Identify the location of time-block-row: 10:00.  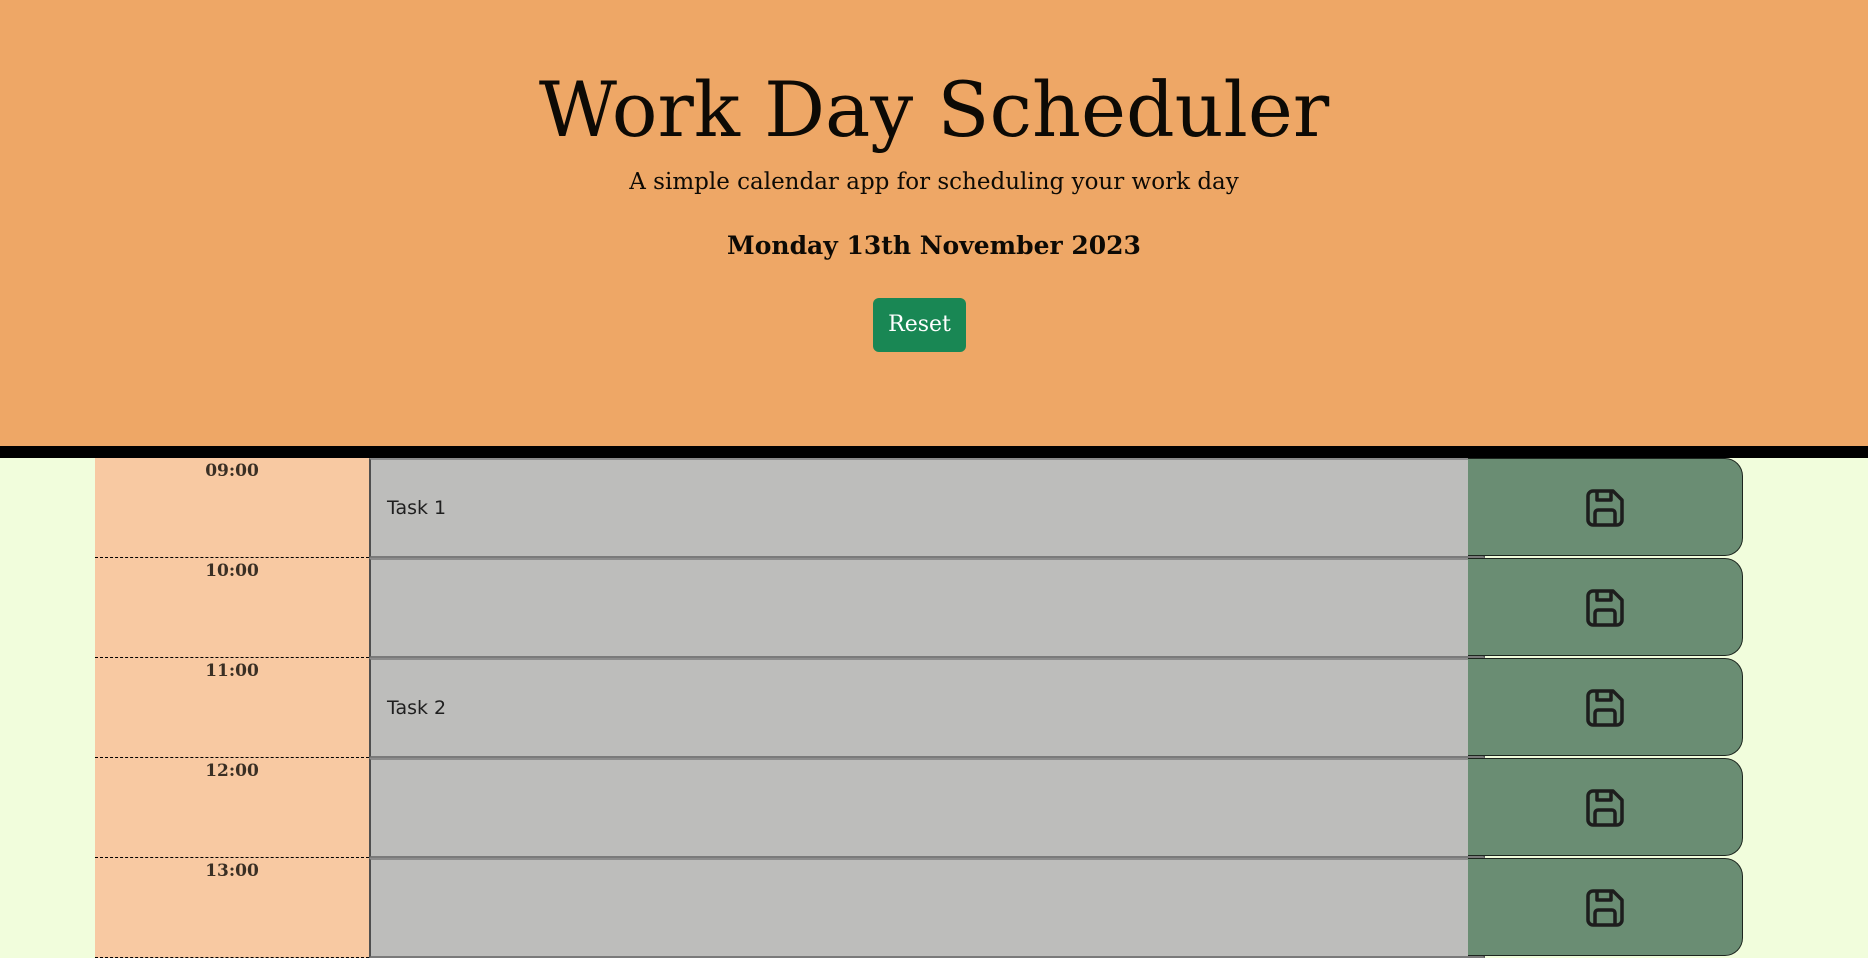
(920, 608).